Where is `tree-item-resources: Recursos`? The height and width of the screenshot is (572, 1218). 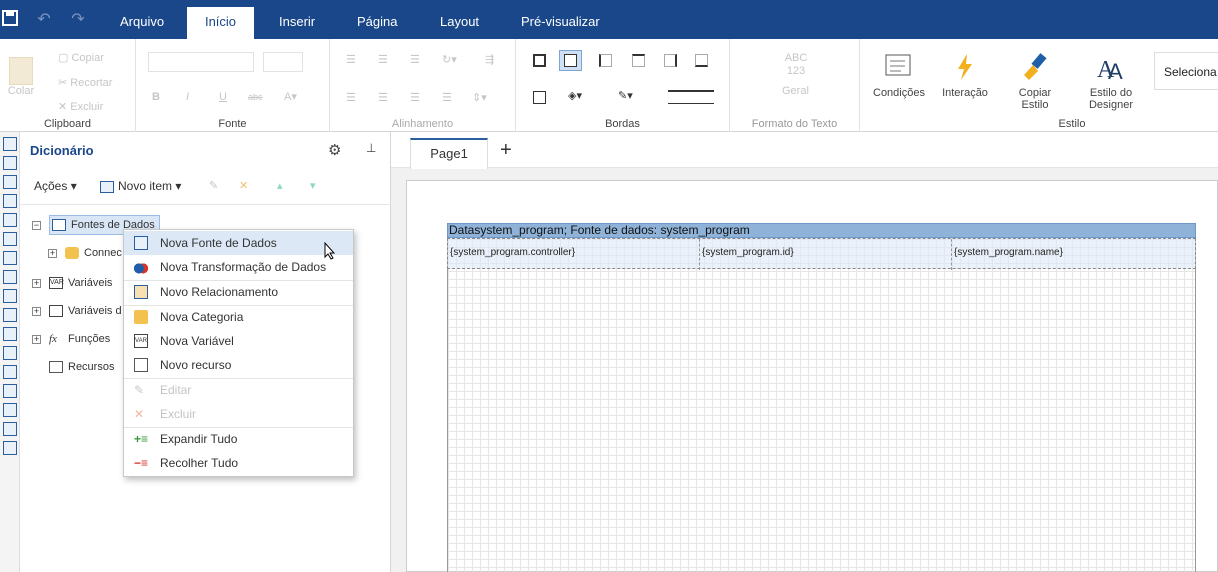
tree-item-resources: Recursos is located at coordinates (81, 367).